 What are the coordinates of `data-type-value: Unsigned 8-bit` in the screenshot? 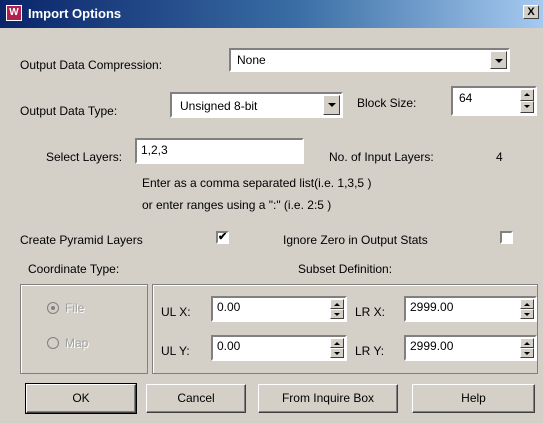 It's located at (219, 106).